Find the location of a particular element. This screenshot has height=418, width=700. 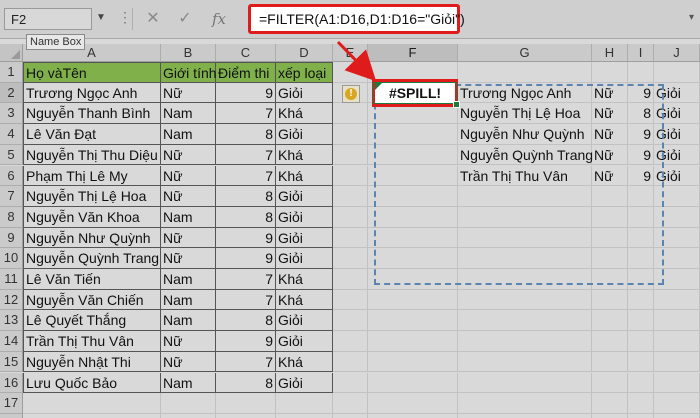

blocking-cell: 9 is located at coordinates (641, 155).